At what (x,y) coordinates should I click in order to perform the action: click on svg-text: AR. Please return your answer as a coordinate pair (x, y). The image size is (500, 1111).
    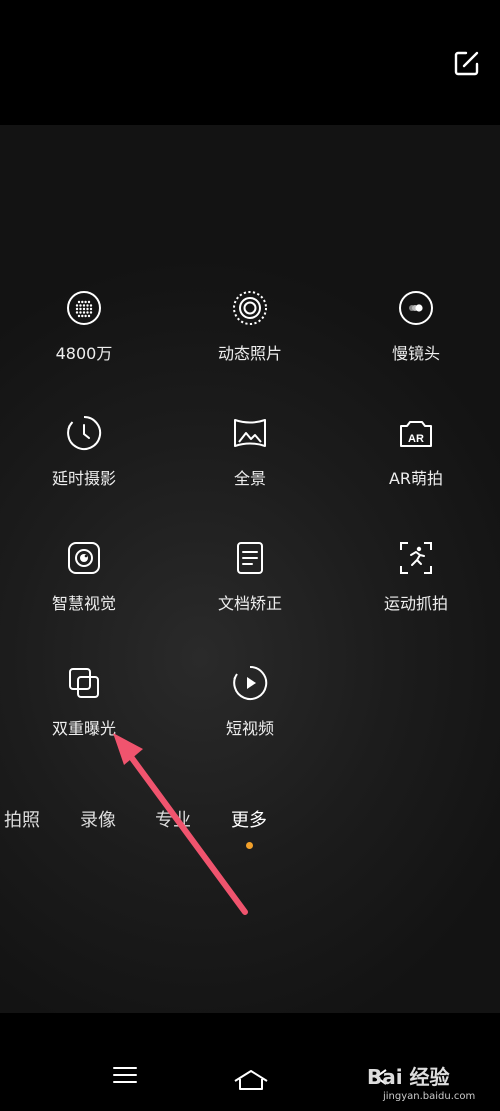
    Looking at the image, I should click on (416, 439).